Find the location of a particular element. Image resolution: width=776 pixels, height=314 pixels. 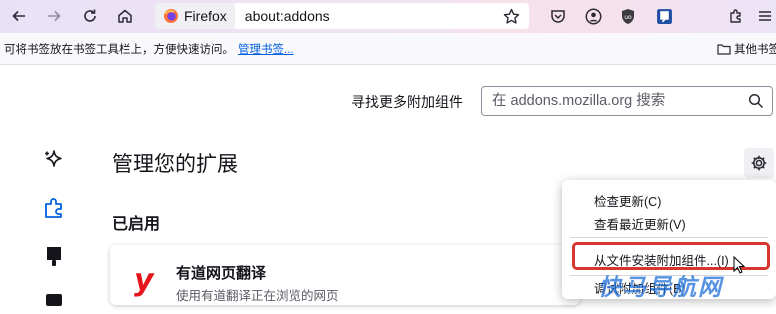

firefox-logo-icon is located at coordinates (171, 16).